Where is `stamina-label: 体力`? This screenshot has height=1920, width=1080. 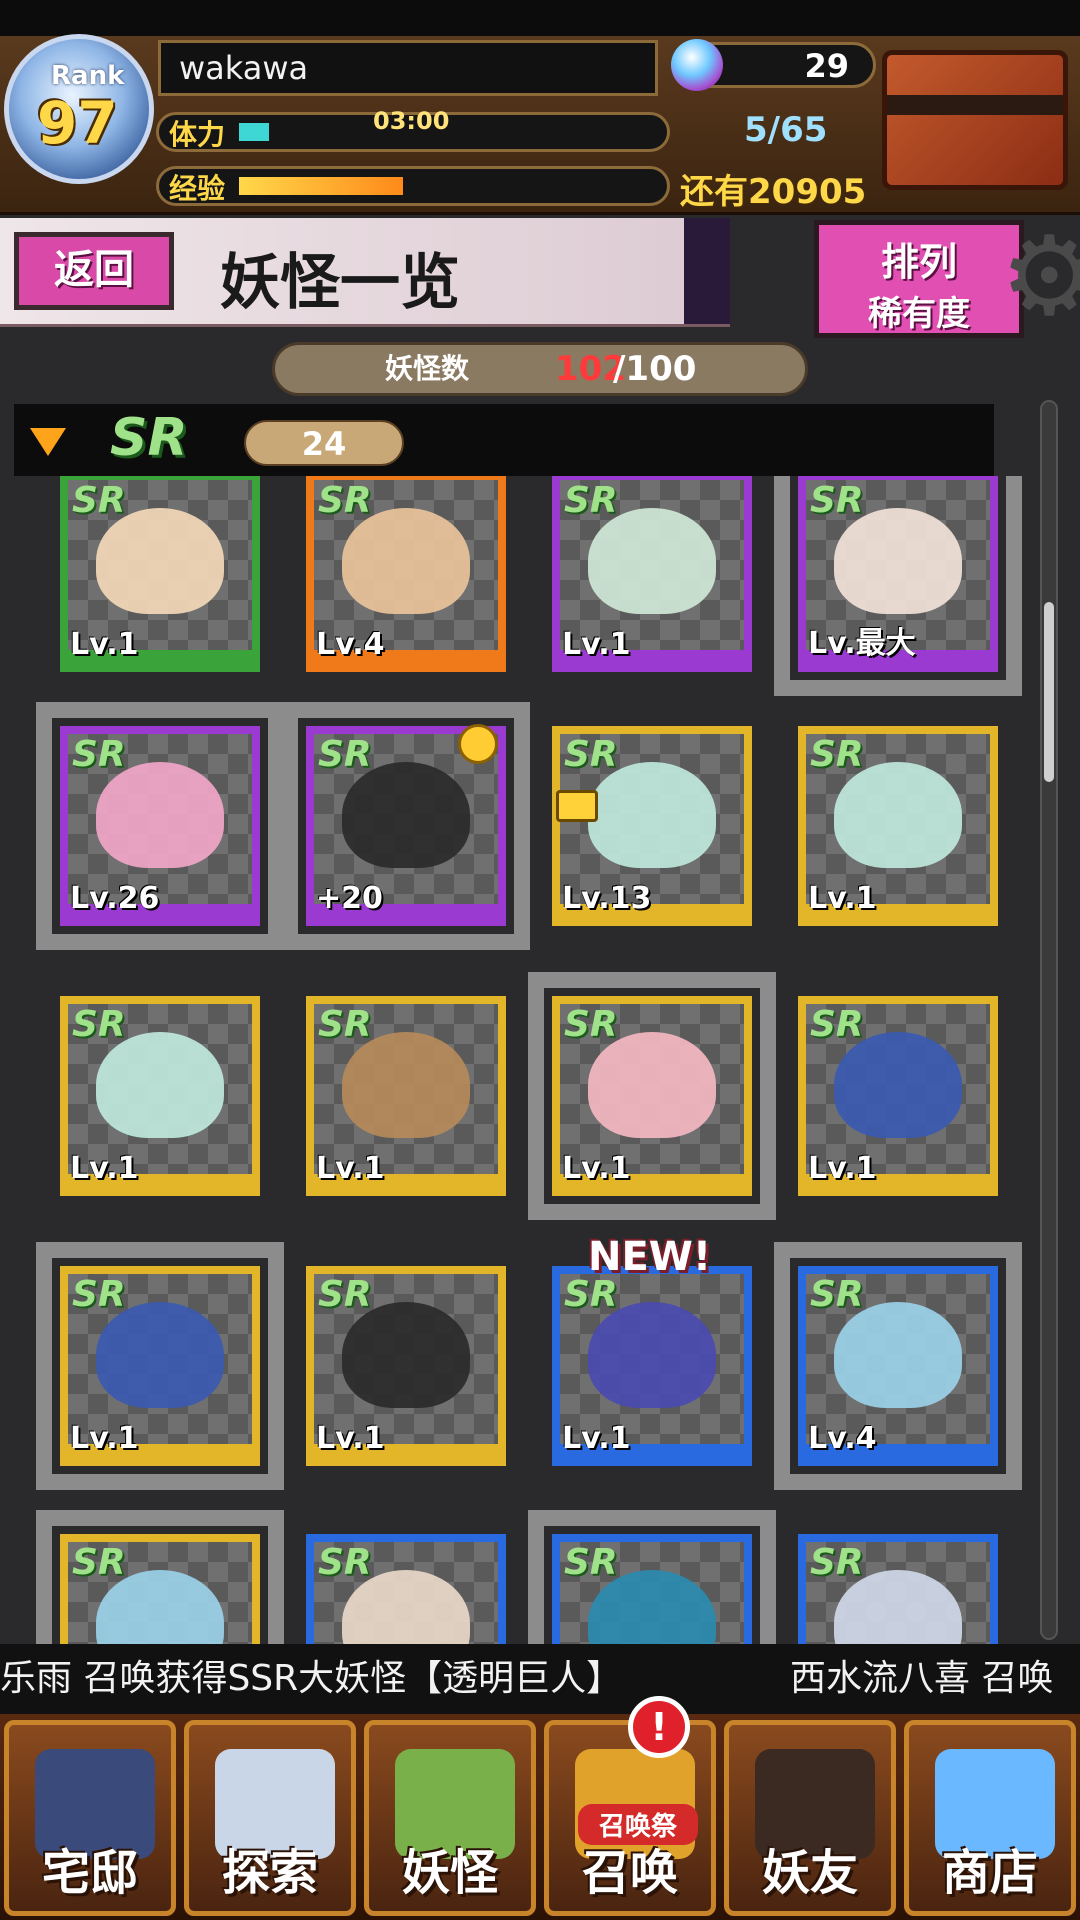 stamina-label: 体力 is located at coordinates (197, 134).